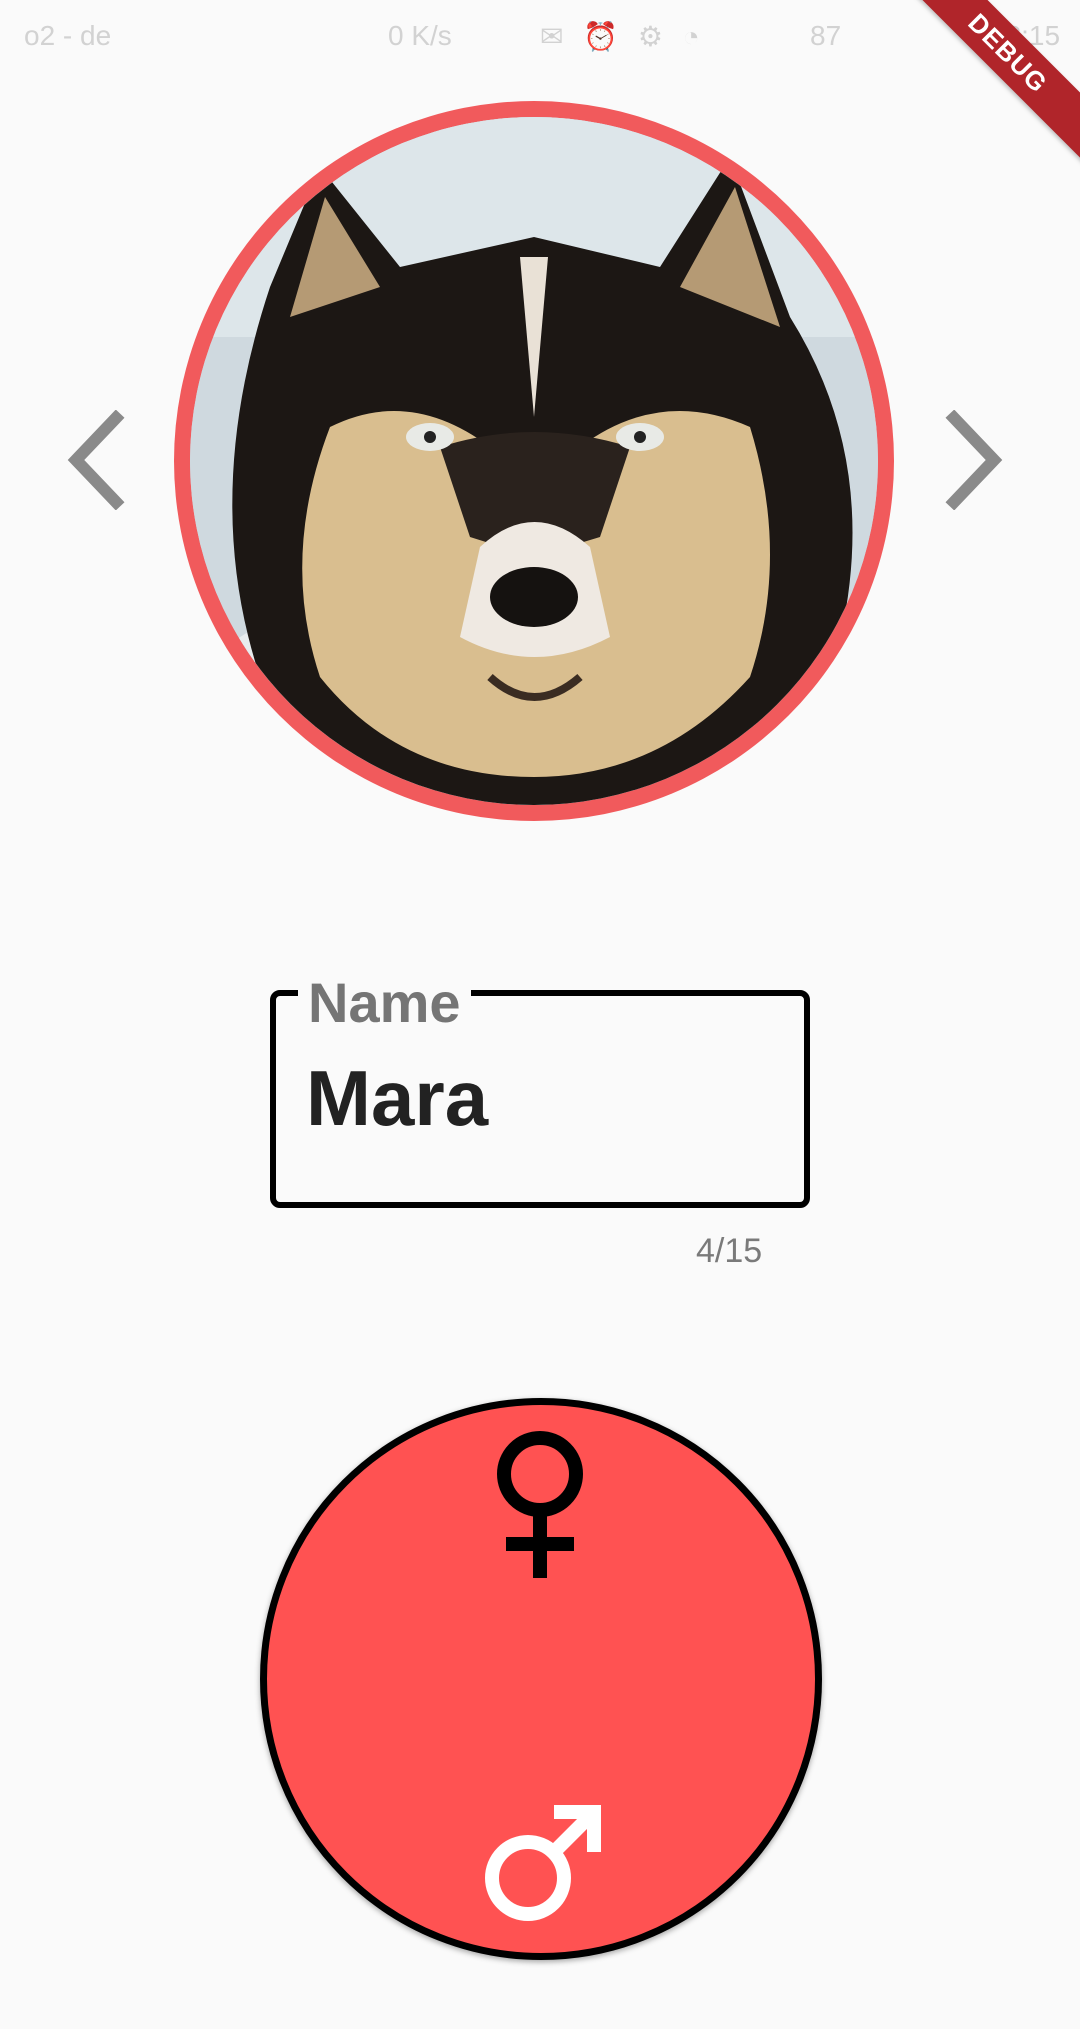  What do you see at coordinates (826, 35) in the screenshot?
I see `battery-level: 87` at bounding box center [826, 35].